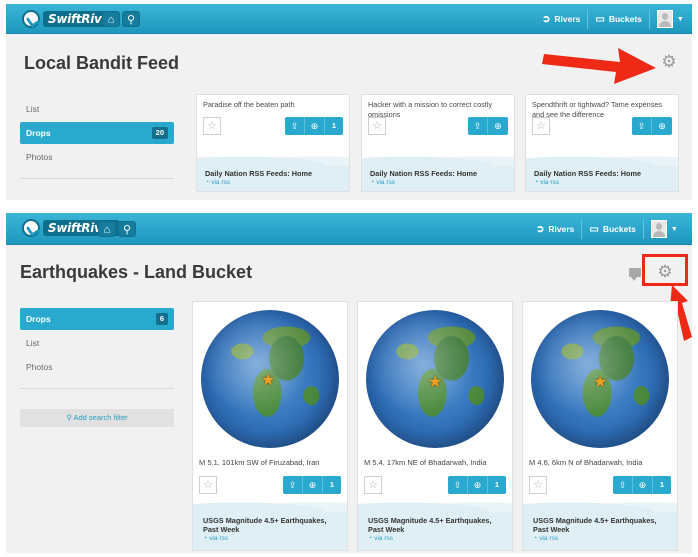 The image size is (698, 557). Describe the element at coordinates (249, 104) in the screenshot. I see `drop-title: Paradise off the beaten path` at that location.